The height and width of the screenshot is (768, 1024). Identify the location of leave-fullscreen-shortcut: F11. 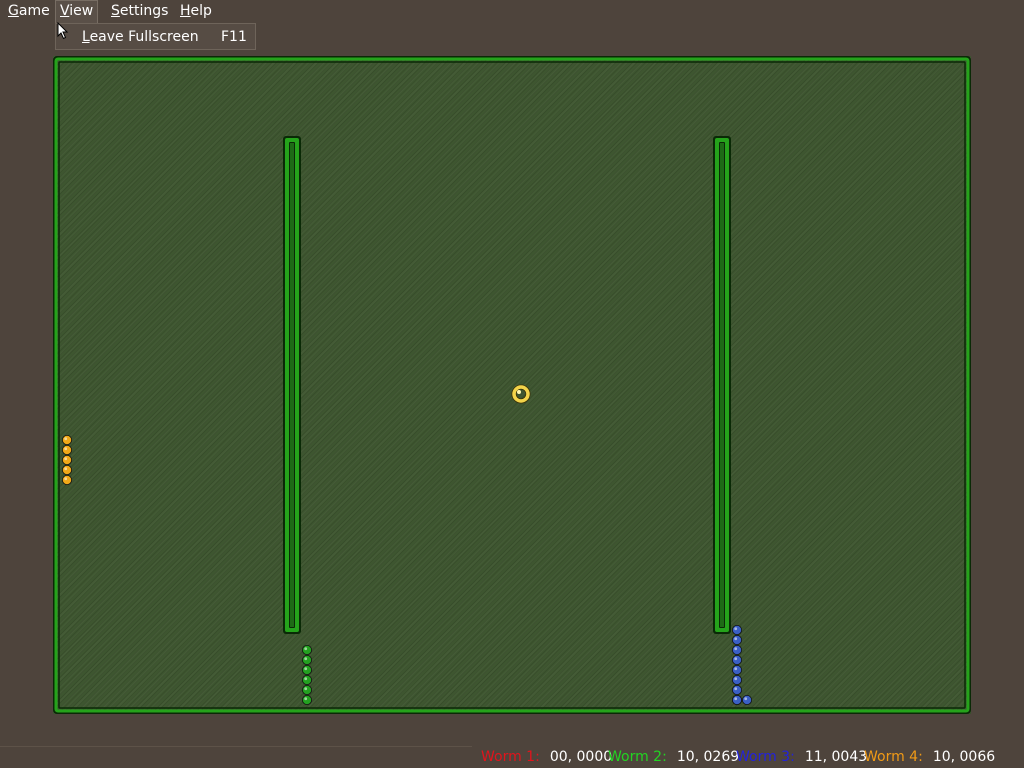
(234, 37).